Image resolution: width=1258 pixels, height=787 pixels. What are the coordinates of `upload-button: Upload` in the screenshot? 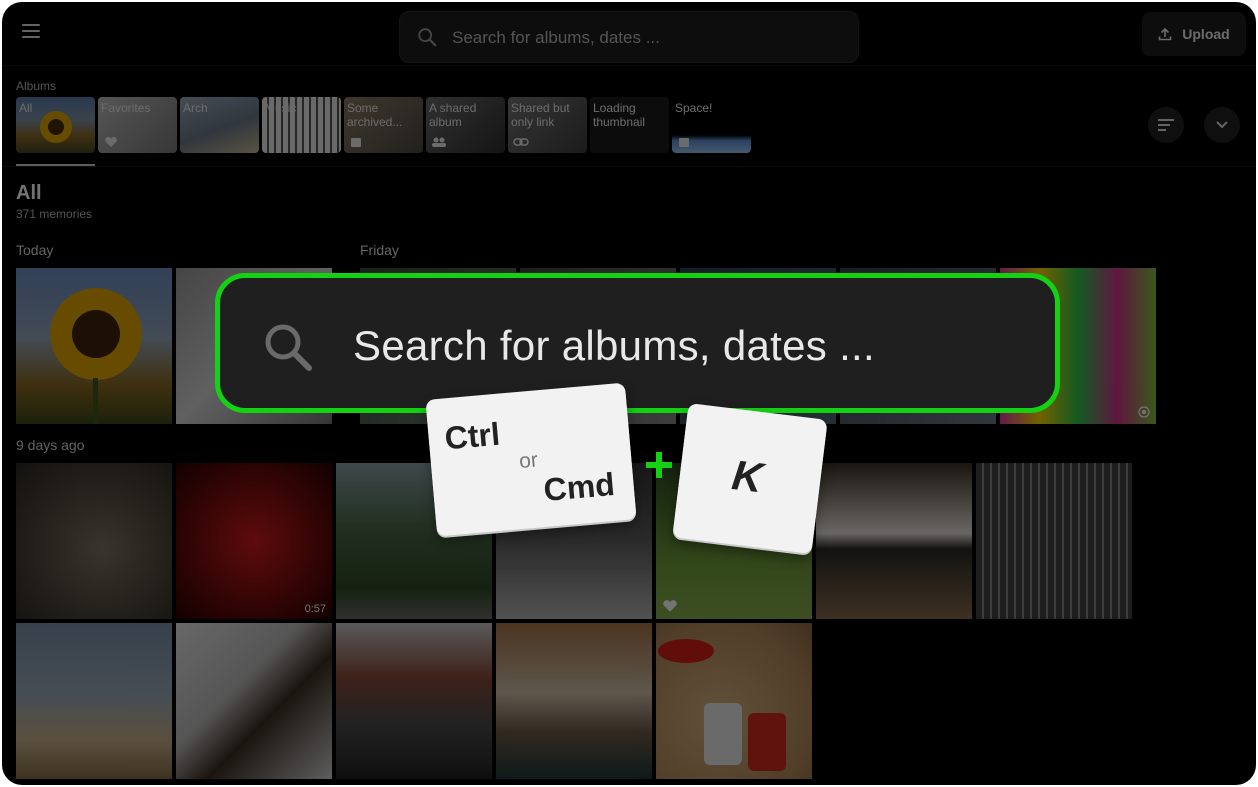 It's located at (1194, 34).